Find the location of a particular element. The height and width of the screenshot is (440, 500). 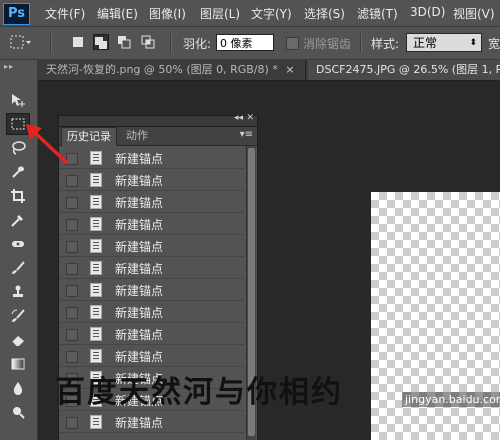

menu-image: 图像(I) is located at coordinates (167, 13).